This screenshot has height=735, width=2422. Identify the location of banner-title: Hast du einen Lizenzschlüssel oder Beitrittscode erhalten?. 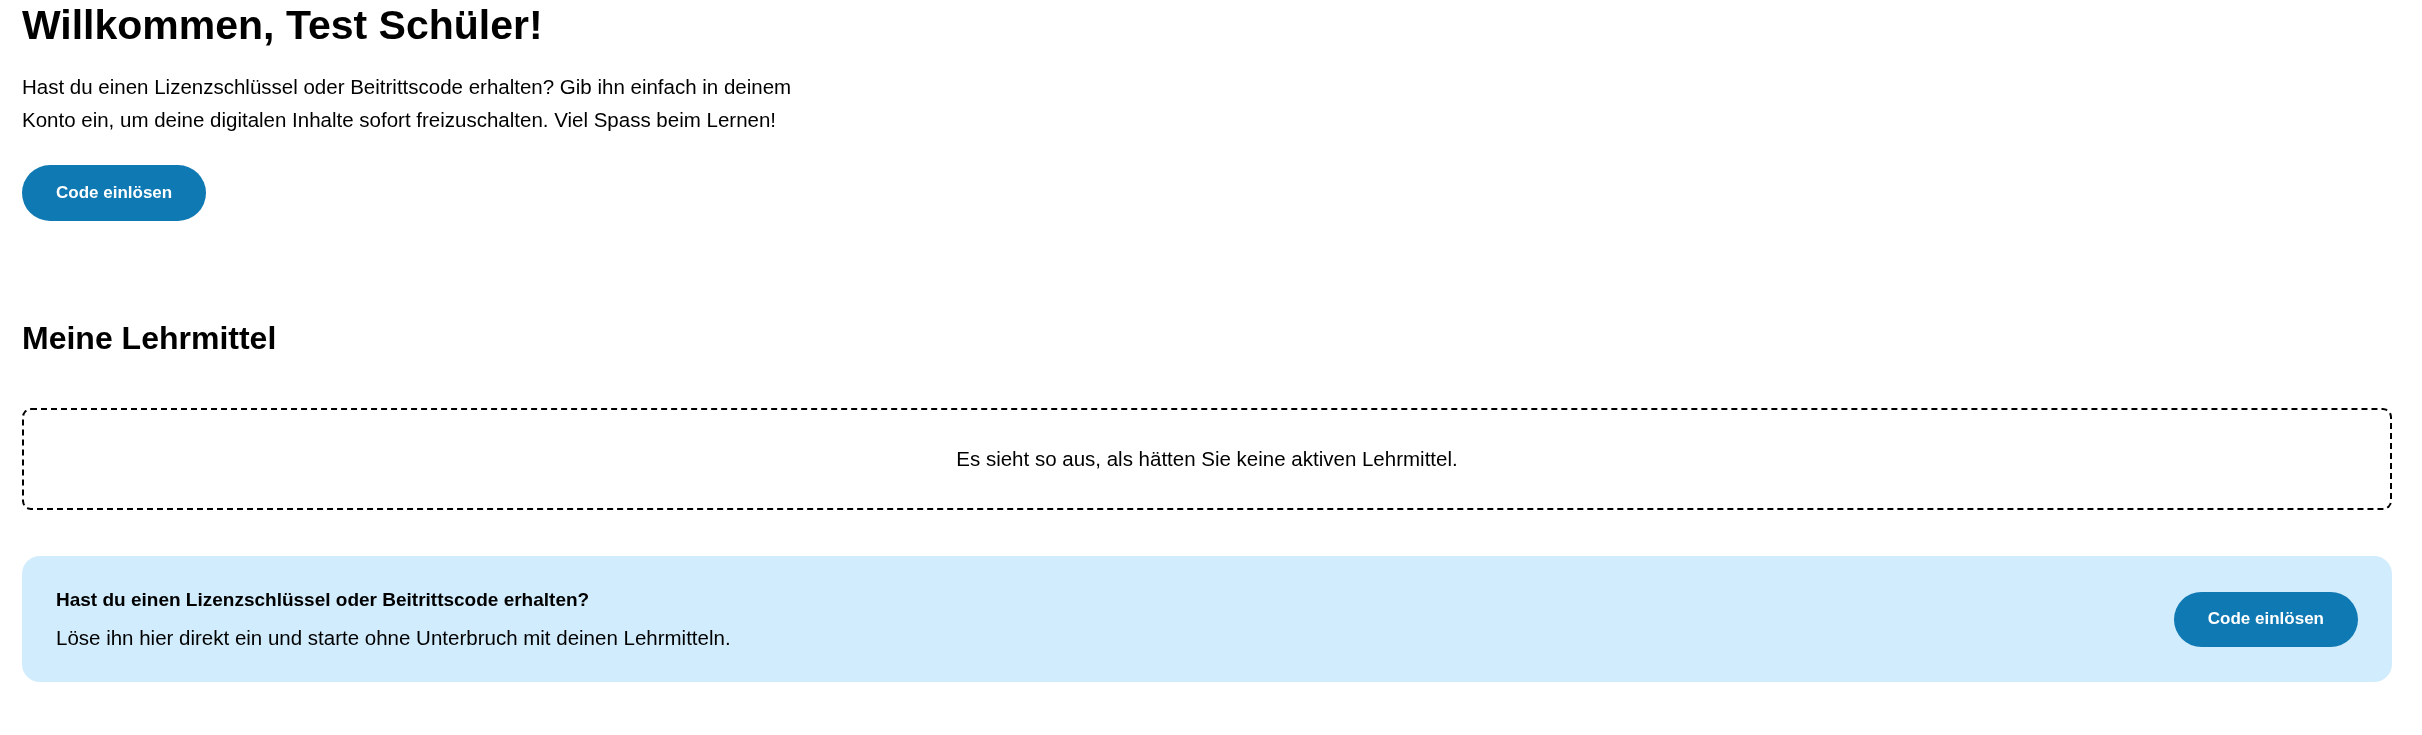
(323, 600).